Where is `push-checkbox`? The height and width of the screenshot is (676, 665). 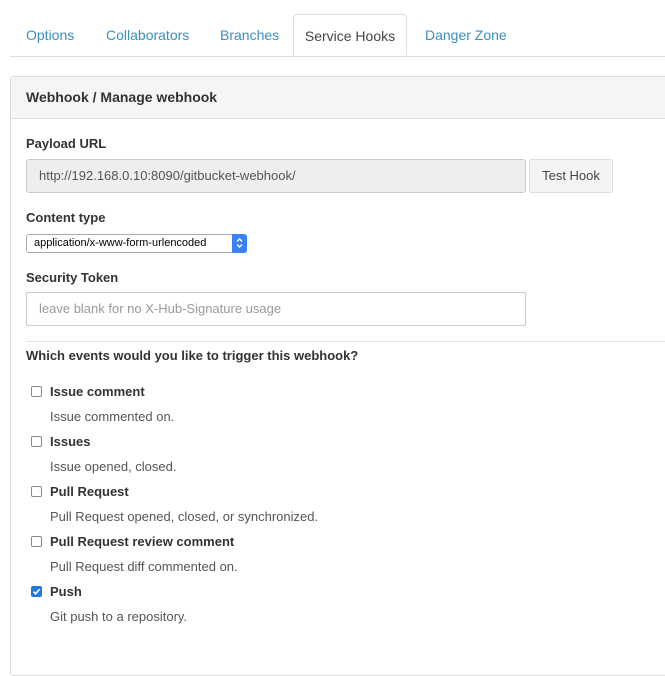 push-checkbox is located at coordinates (36, 591).